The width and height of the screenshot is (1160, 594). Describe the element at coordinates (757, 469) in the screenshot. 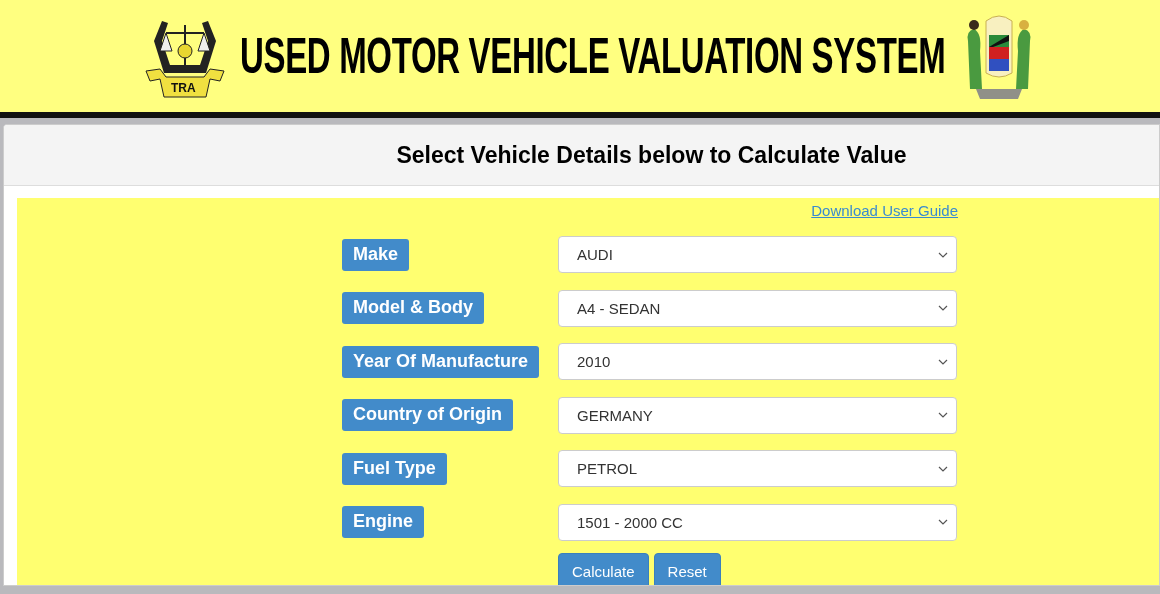

I see `select-field: PETROL` at that location.